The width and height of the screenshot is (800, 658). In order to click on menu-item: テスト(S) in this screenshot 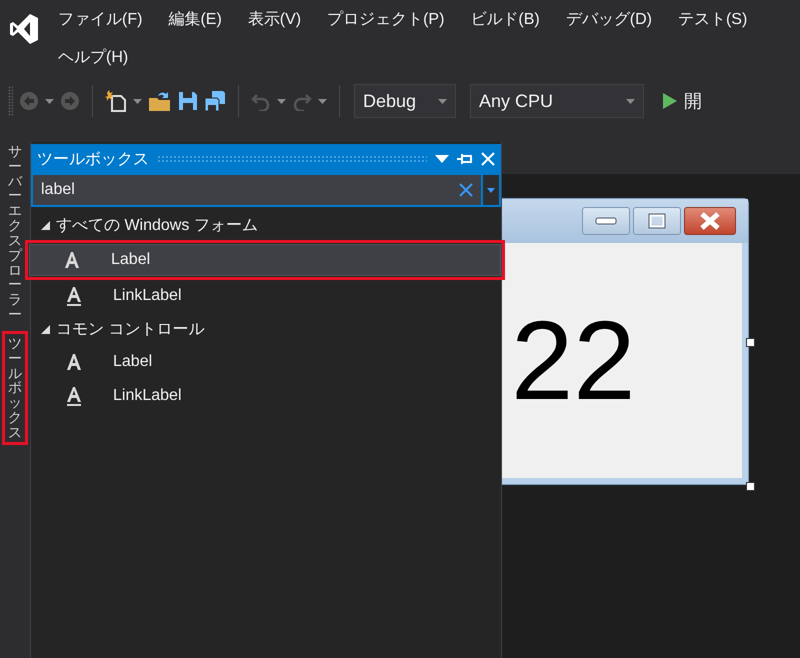, I will do `click(712, 19)`.